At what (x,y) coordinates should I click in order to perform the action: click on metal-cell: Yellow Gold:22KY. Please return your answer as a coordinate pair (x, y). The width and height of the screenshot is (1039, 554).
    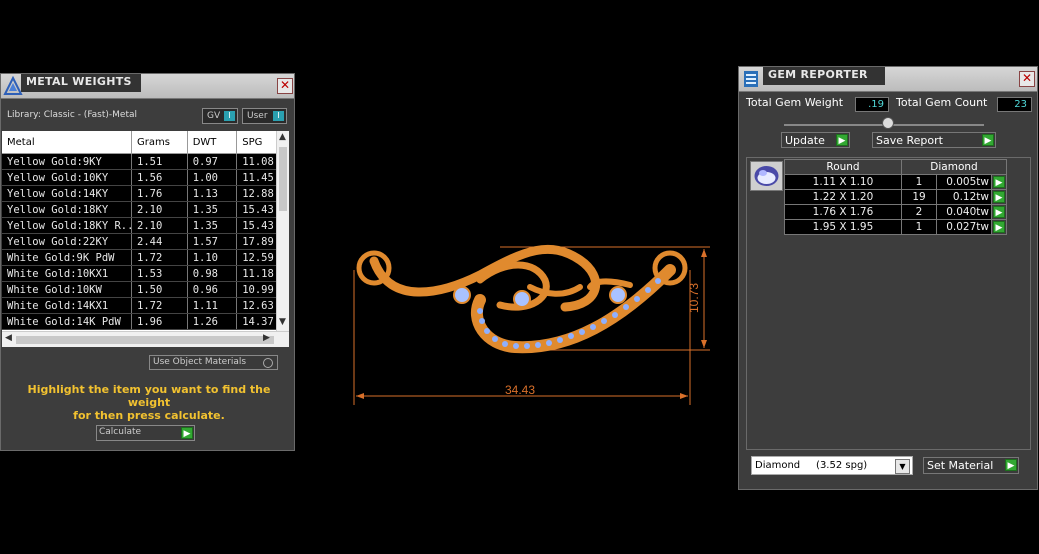
    Looking at the image, I should click on (67, 241).